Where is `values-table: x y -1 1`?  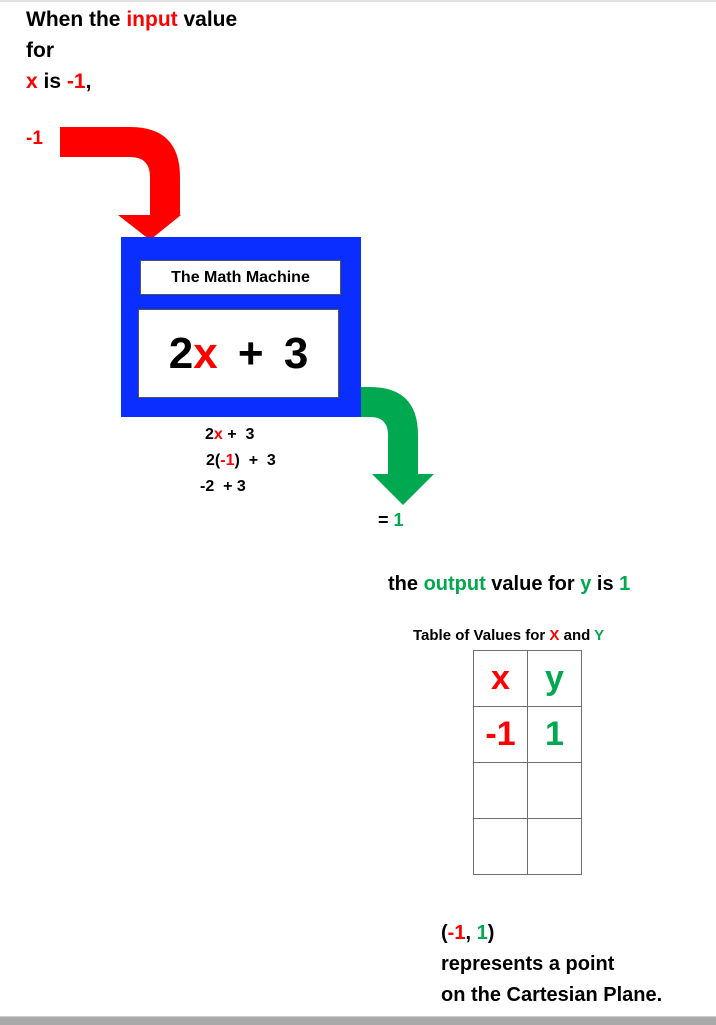
values-table: x y -1 1 is located at coordinates (527, 762).